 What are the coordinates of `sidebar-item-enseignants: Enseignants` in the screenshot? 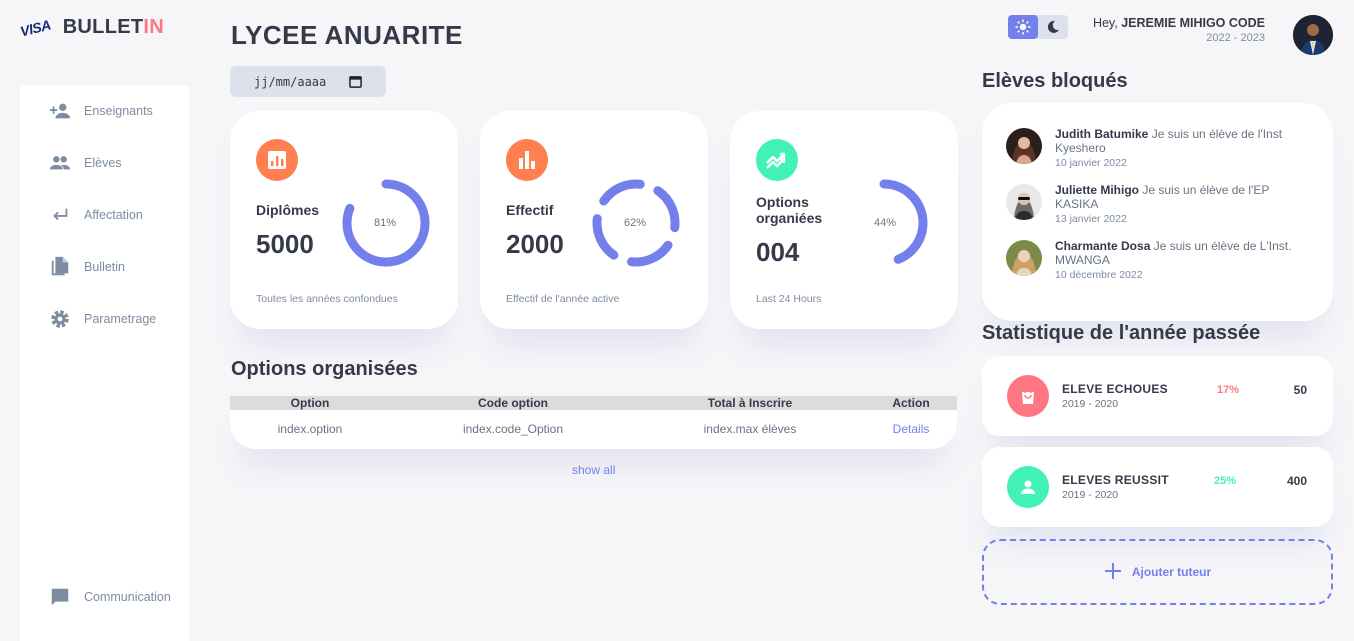 It's located at (104, 111).